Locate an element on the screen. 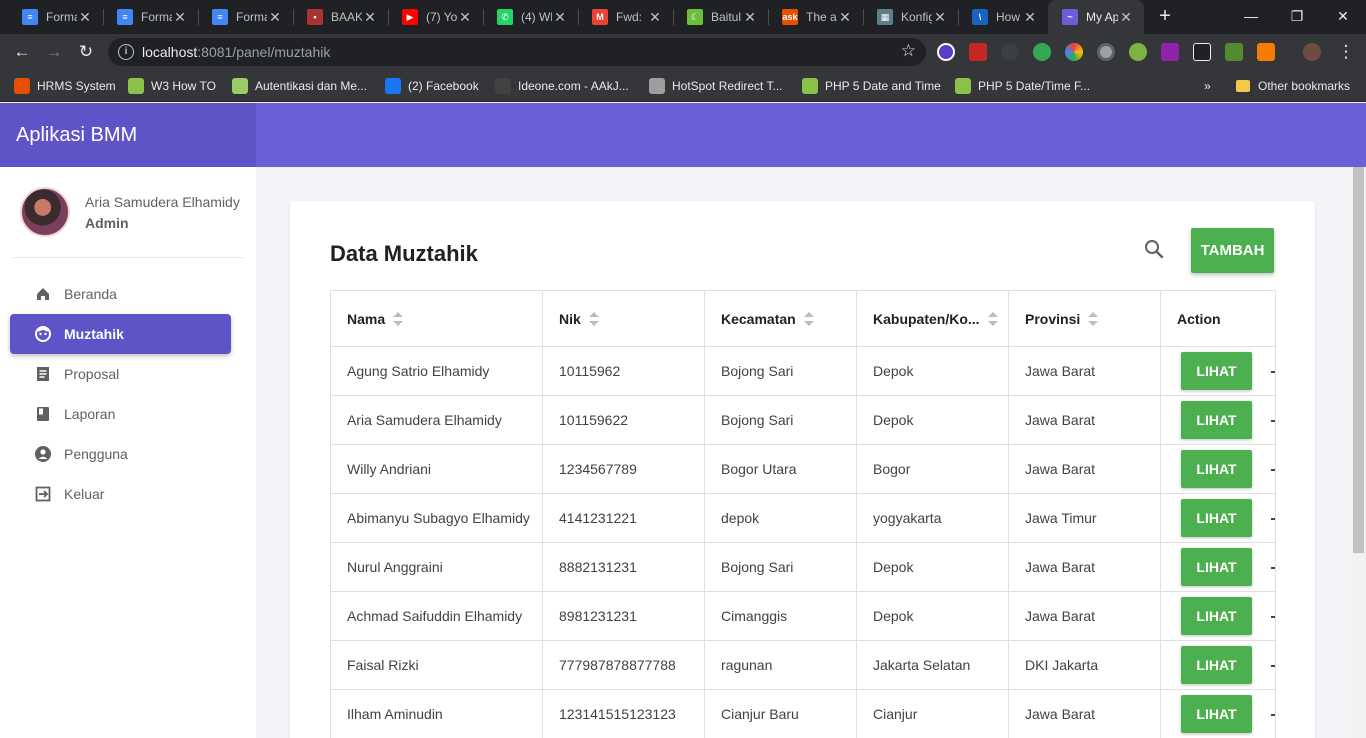 The width and height of the screenshot is (1366, 738). sidebar-item-laporan: Laporan is located at coordinates (120, 414).